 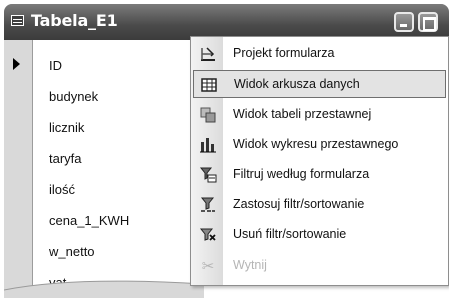 What do you see at coordinates (290, 234) in the screenshot?
I see `menu-item-label: Usuń filtr/sortowanie` at bounding box center [290, 234].